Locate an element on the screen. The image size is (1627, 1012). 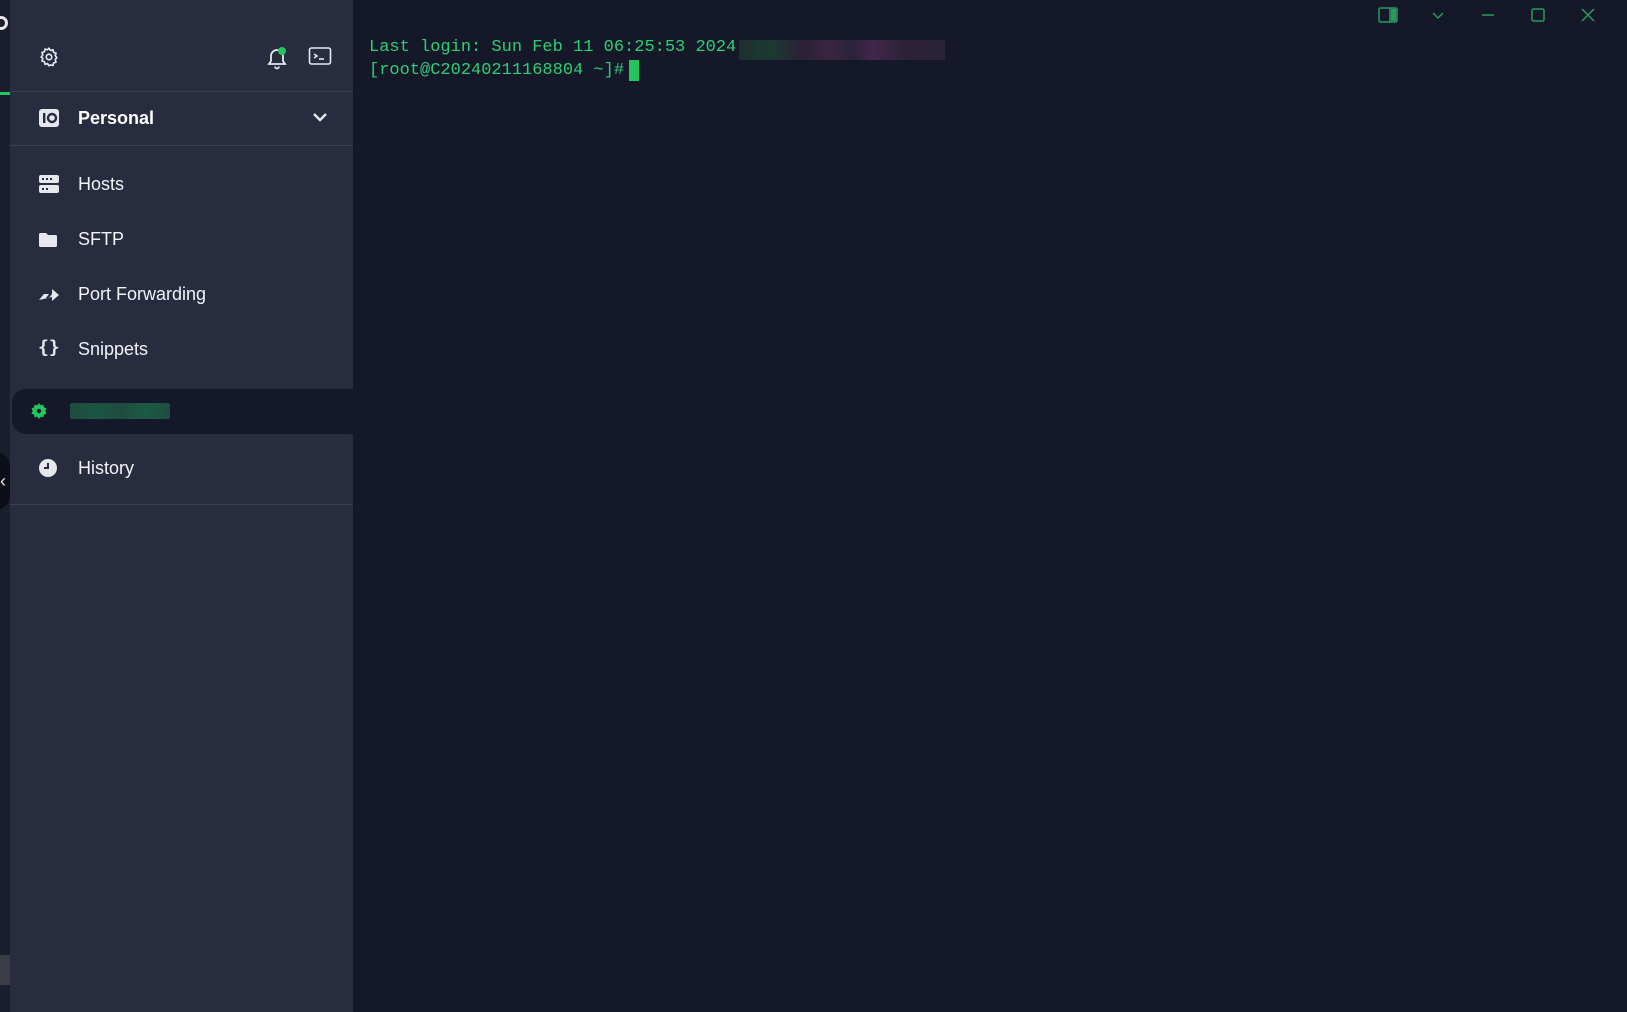
sidebar-item-label: Port Forwarding is located at coordinates (142, 294).